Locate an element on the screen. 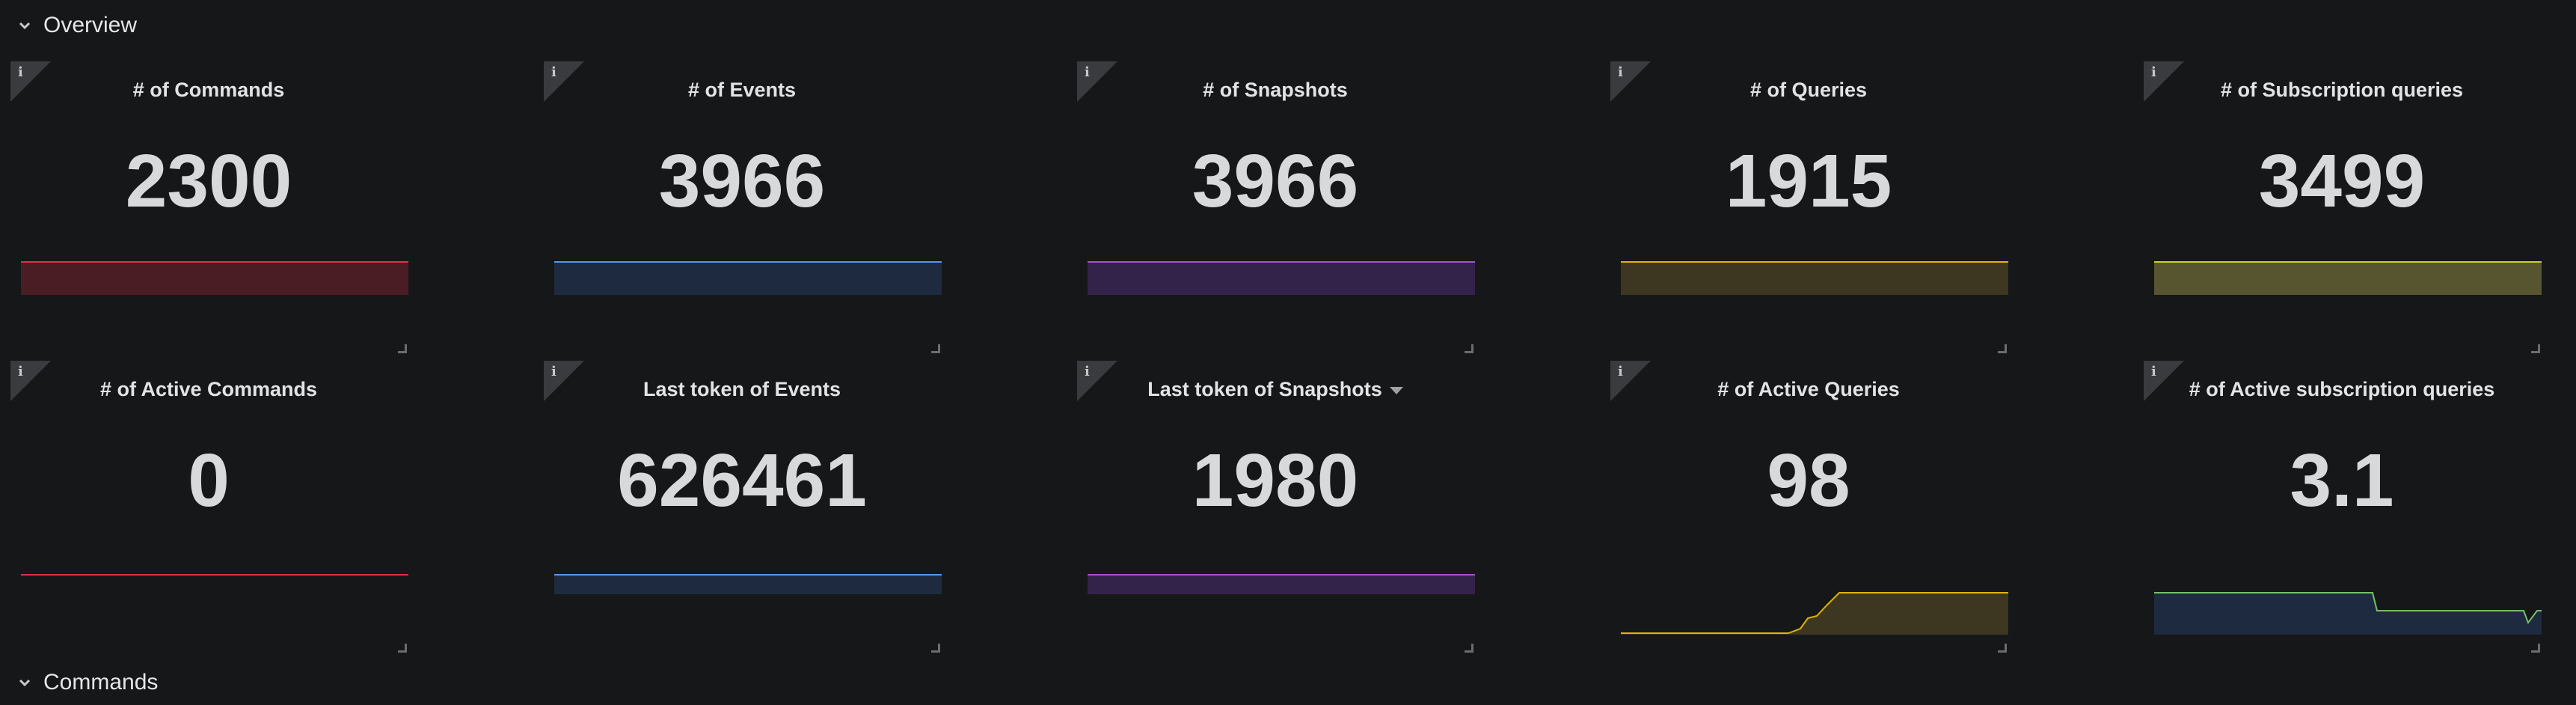 This screenshot has width=2576, height=705. stat-panel-active-commands: i # of Active Commands 0 is located at coordinates (209, 507).